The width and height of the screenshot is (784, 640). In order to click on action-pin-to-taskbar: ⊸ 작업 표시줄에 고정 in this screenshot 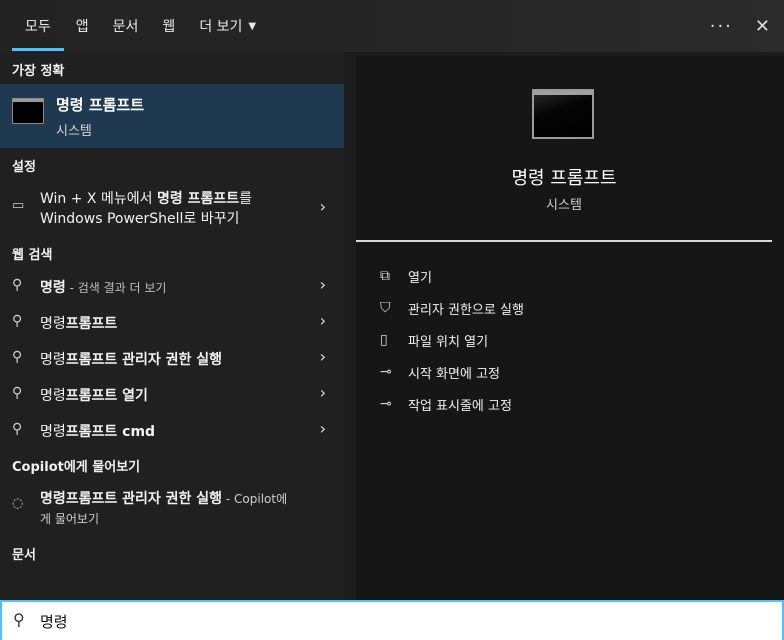, I will do `click(452, 404)`.